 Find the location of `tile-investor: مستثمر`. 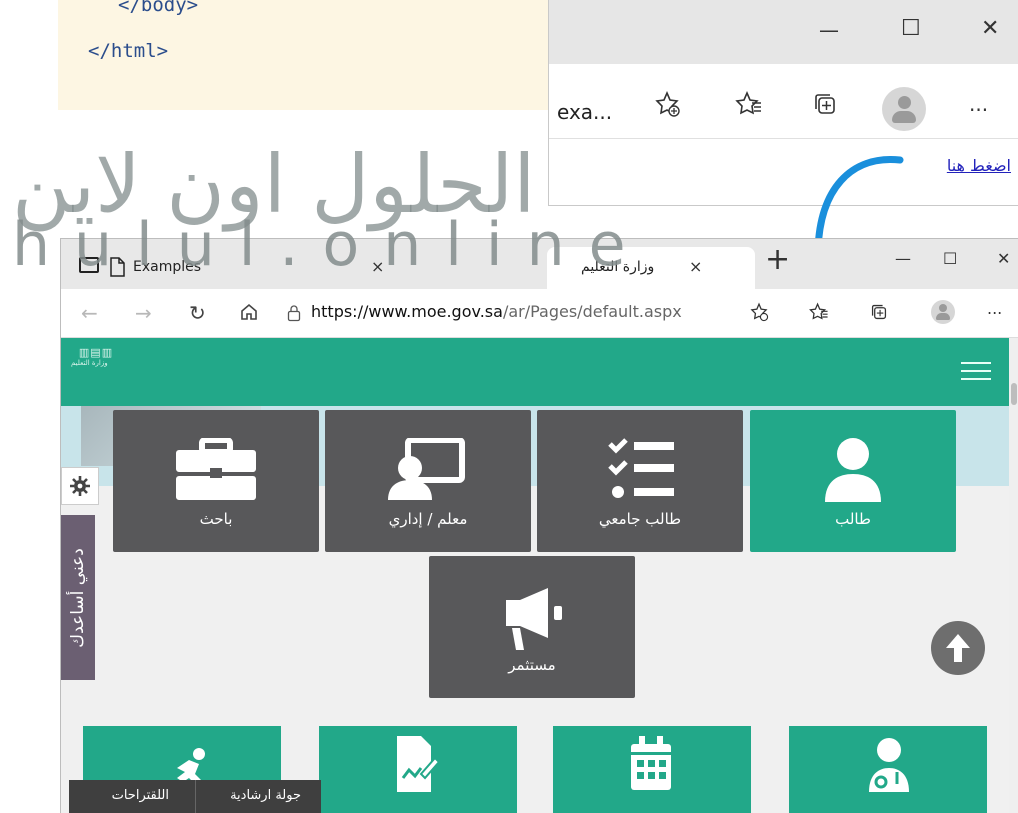

tile-investor: مستثمر is located at coordinates (532, 627).